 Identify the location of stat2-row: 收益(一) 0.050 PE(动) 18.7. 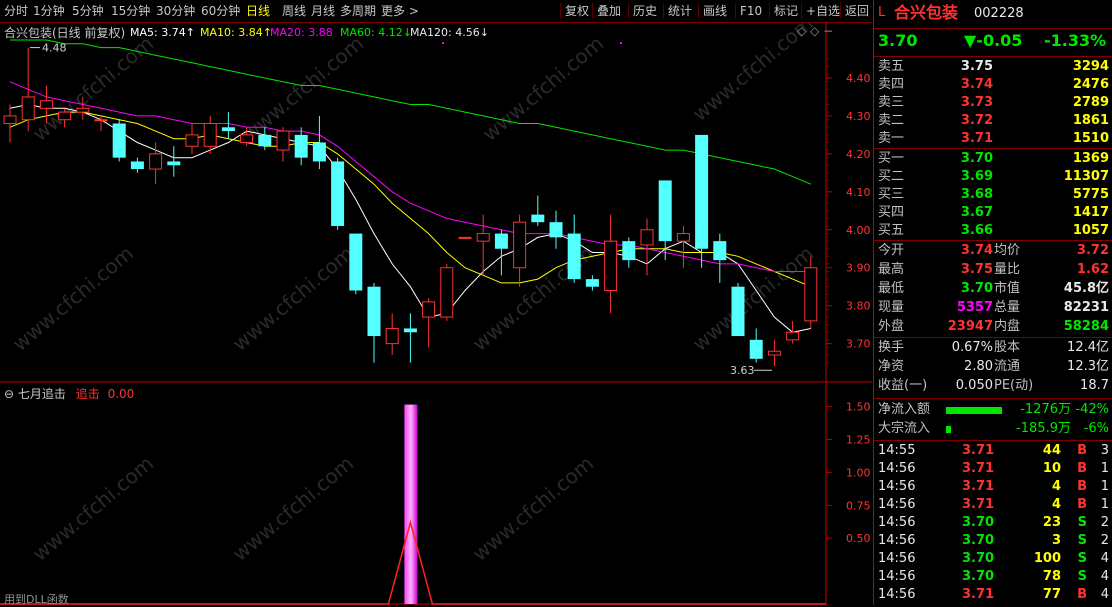
(993, 386).